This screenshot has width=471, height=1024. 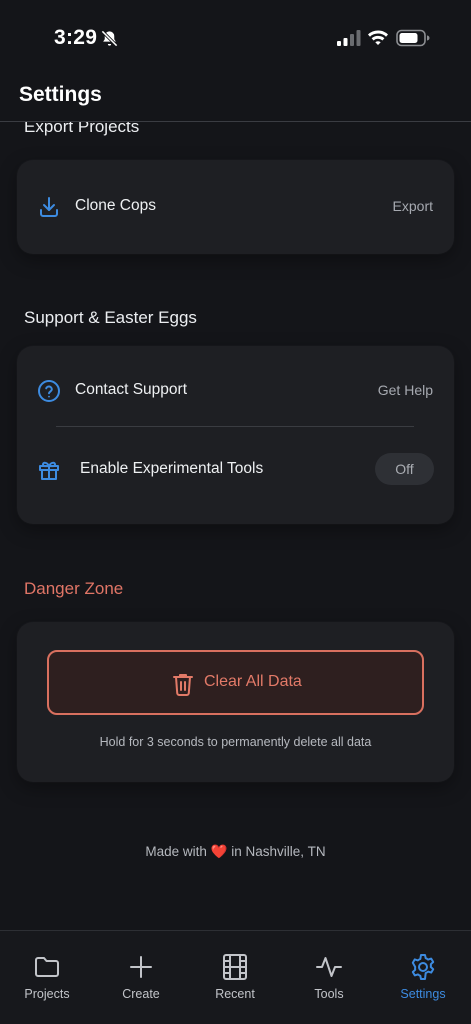 What do you see at coordinates (235, 100) in the screenshot?
I see `navigation-header: Settings` at bounding box center [235, 100].